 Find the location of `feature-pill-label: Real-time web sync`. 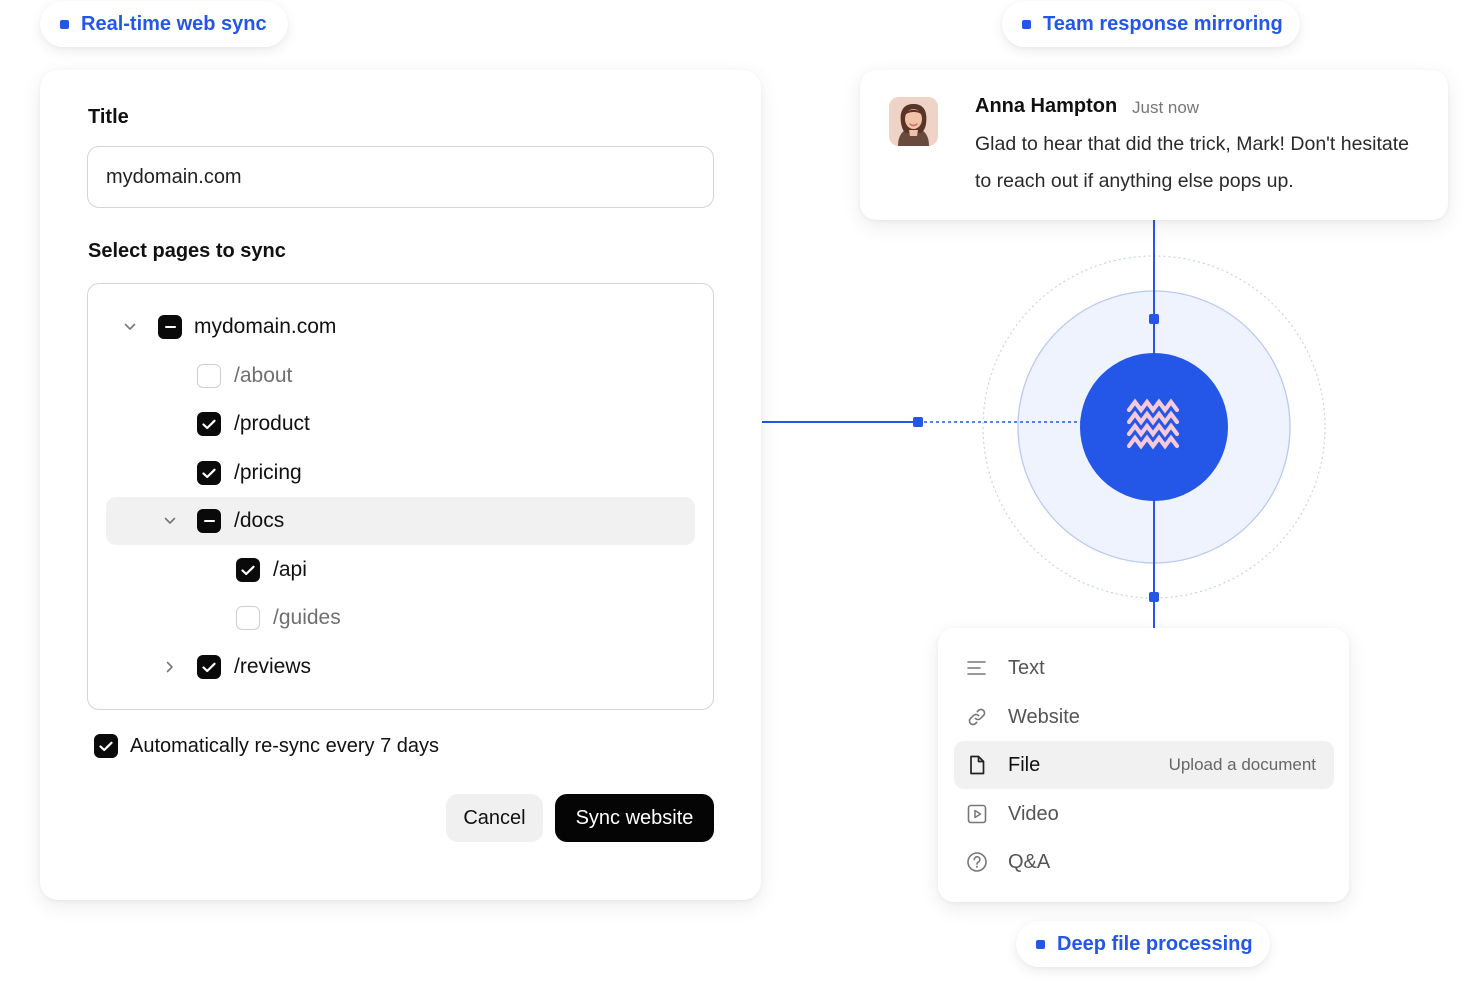

feature-pill-label: Real-time web sync is located at coordinates (174, 23).